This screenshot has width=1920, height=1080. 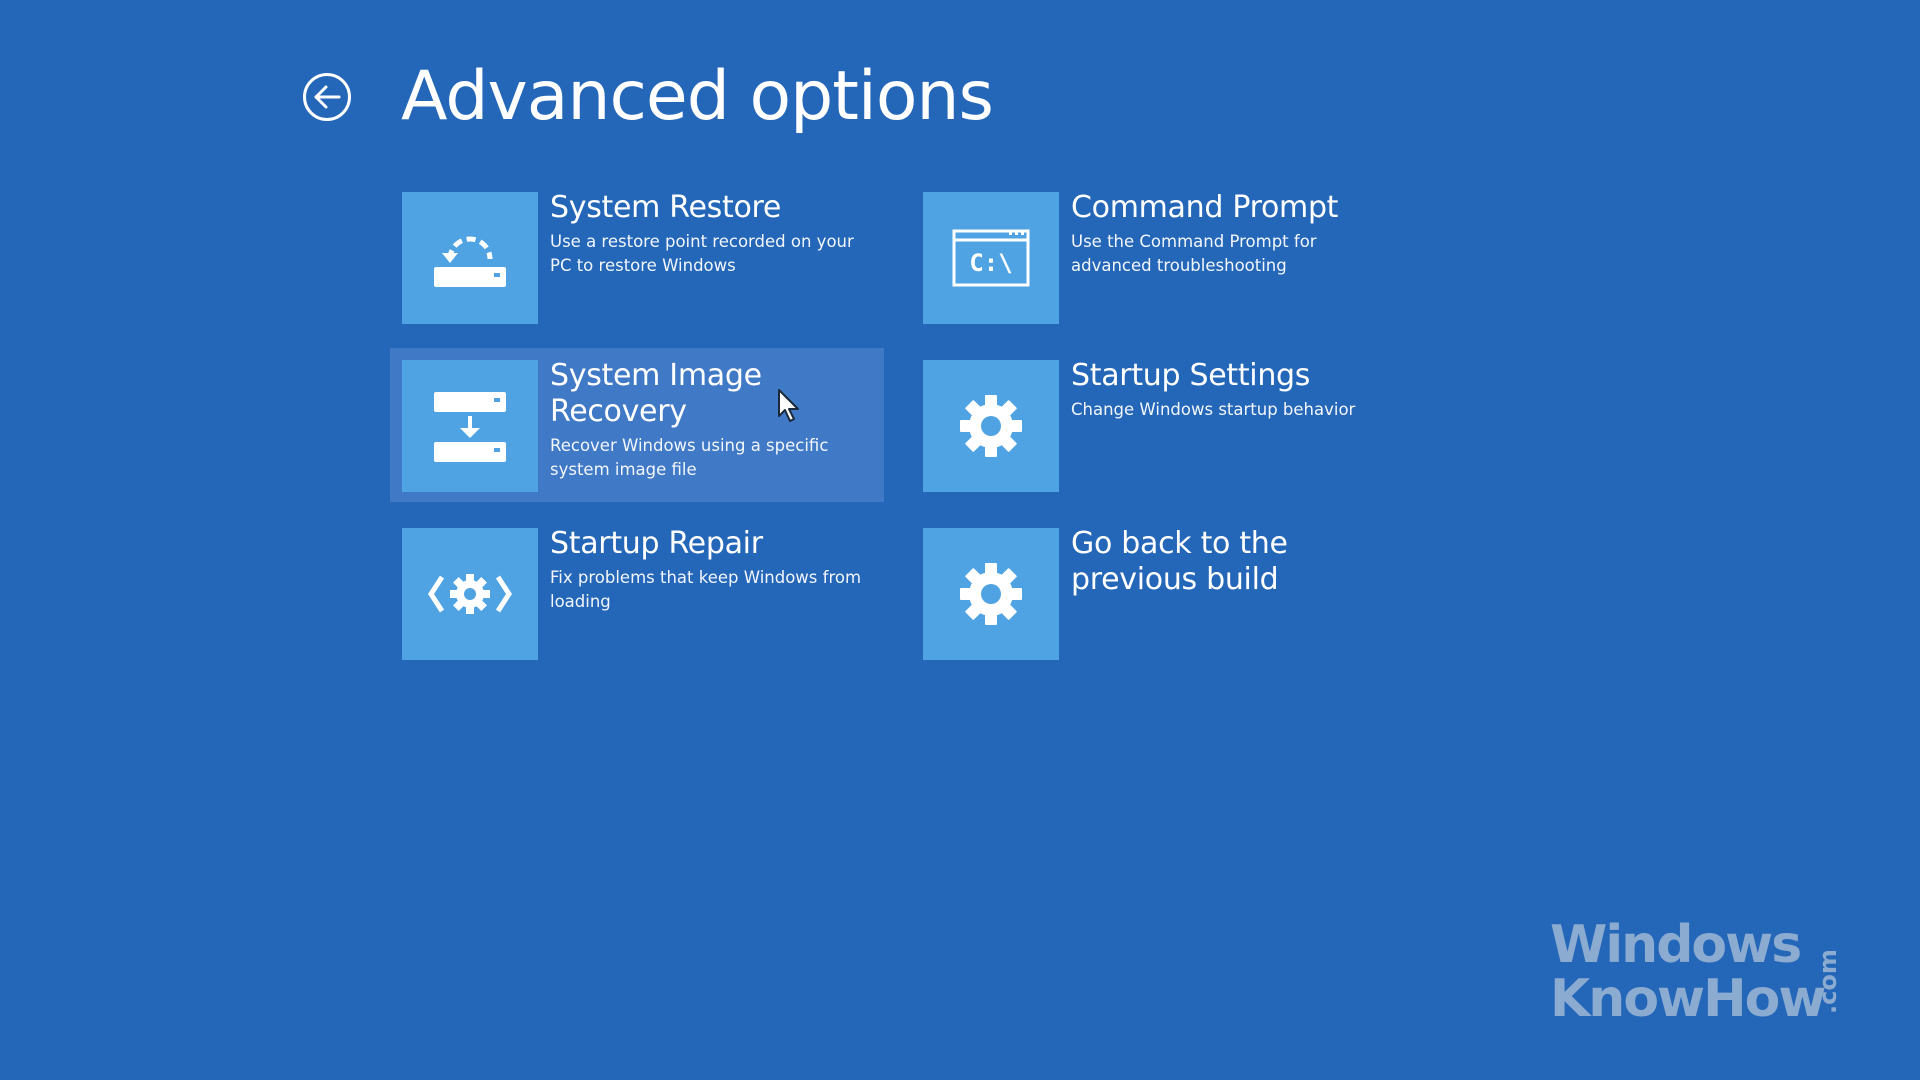 What do you see at coordinates (1688, 999) in the screenshot?
I see `watermark-line2: KnowHow` at bounding box center [1688, 999].